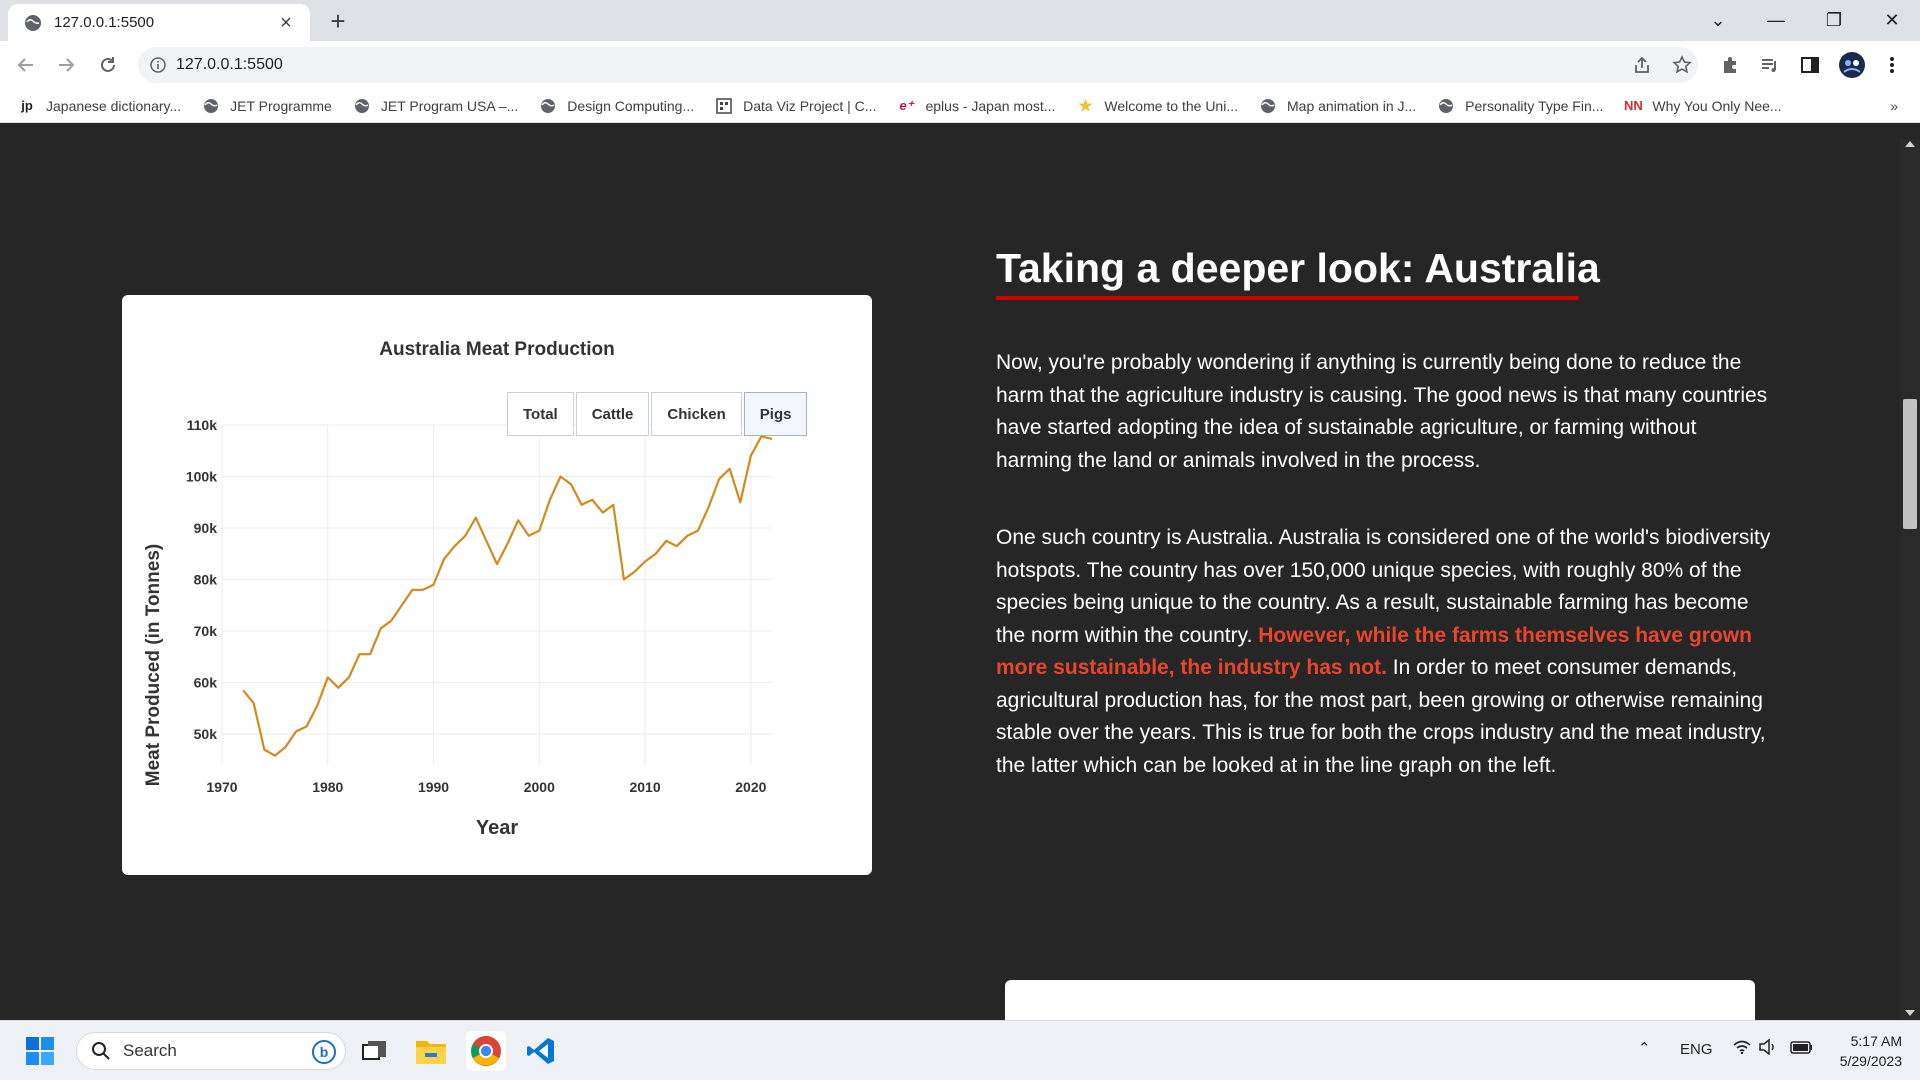 The image size is (1920, 1080). What do you see at coordinates (159, 22) in the screenshot?
I see `browser-tab: 127.0.0.1:5500 ×` at bounding box center [159, 22].